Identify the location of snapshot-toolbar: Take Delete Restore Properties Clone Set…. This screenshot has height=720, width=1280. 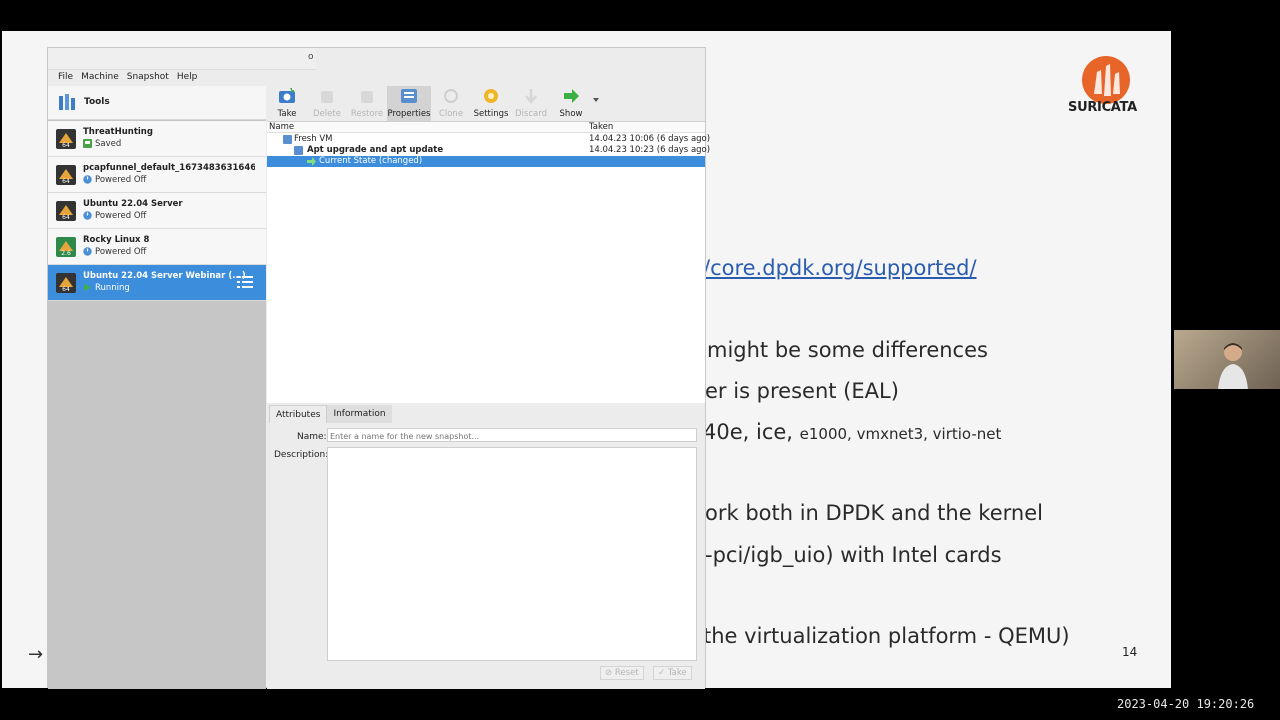
(486, 103).